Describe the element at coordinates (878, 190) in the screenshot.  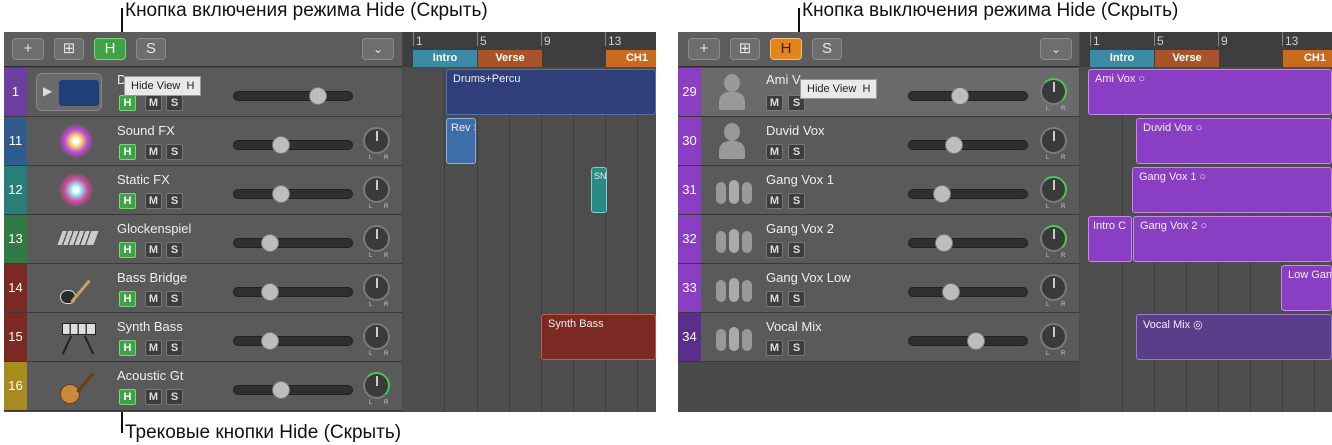
I see `track-row: 31 Gang Vox 1 M S LR` at that location.